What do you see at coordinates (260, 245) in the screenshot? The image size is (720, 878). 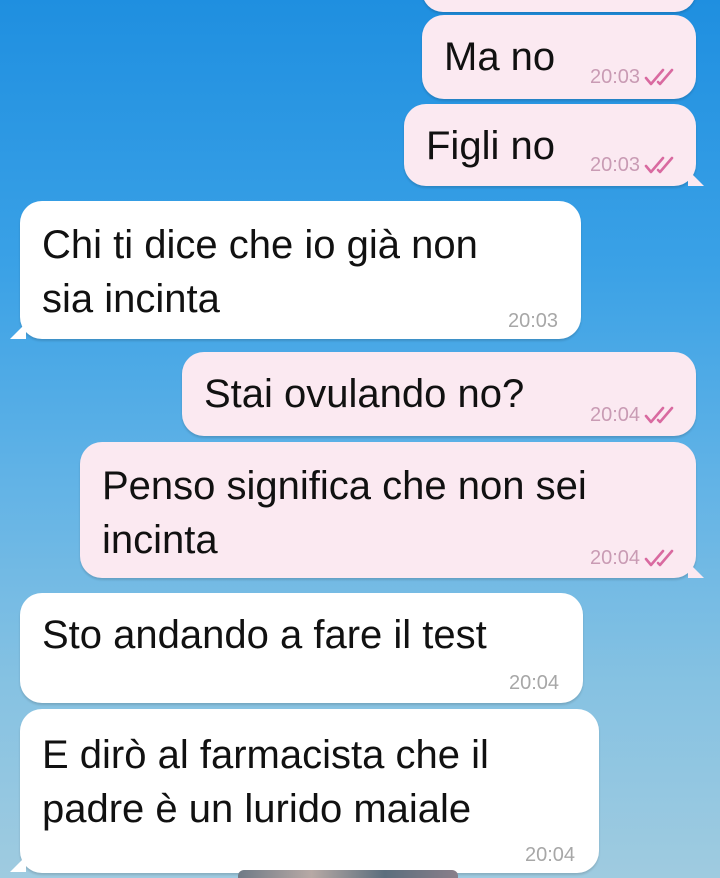 I see `message-text-line: Chi ti dice che io già non` at bounding box center [260, 245].